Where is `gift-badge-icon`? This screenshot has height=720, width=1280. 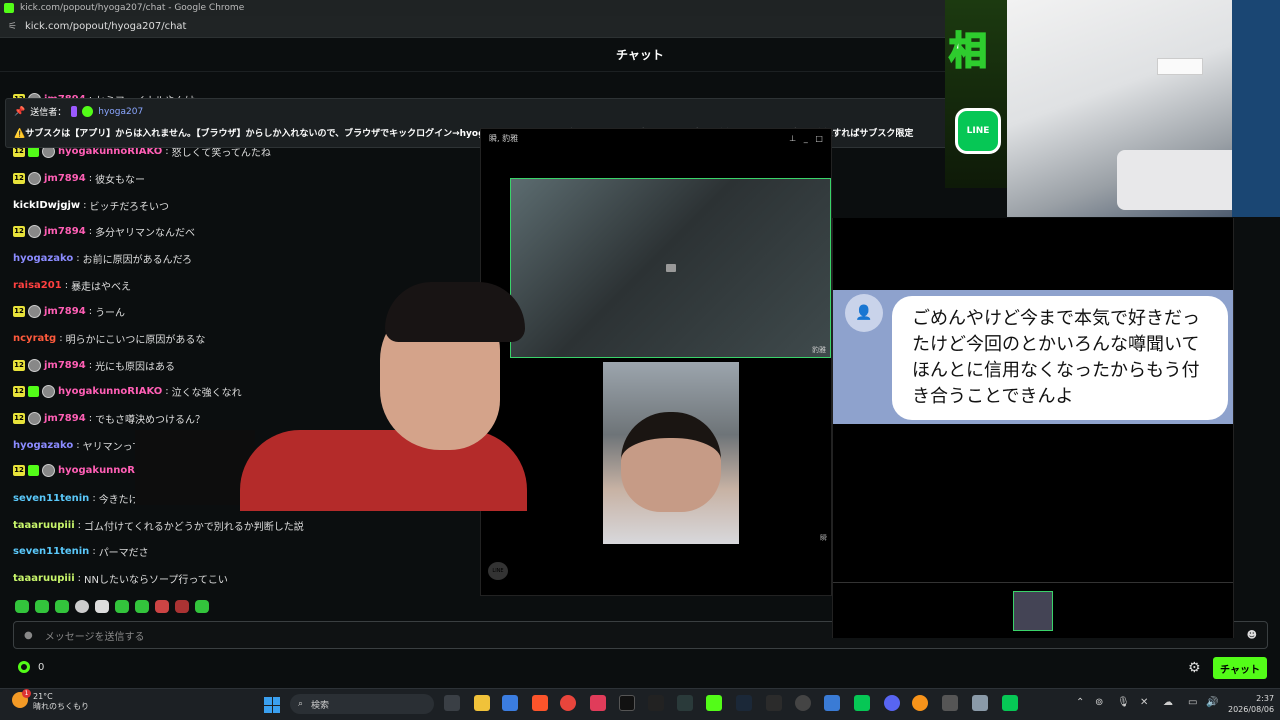 gift-badge-icon is located at coordinates (33, 391).